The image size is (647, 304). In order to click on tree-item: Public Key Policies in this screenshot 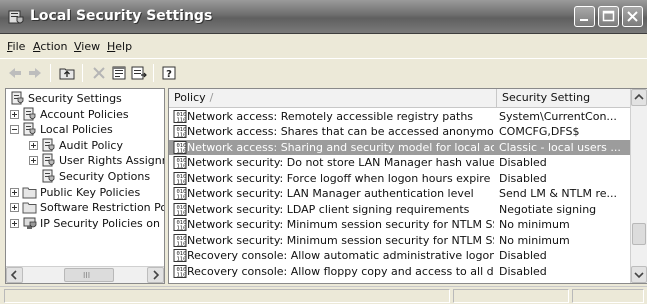, I will do `click(85, 192)`.